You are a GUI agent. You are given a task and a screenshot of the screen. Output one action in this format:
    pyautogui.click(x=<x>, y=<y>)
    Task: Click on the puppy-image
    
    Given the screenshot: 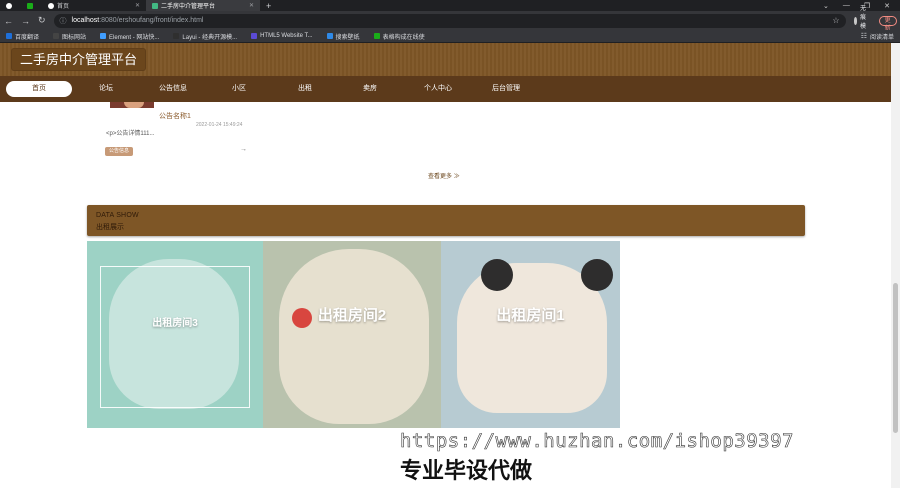 What is the action you would take?
    pyautogui.click(x=354, y=336)
    